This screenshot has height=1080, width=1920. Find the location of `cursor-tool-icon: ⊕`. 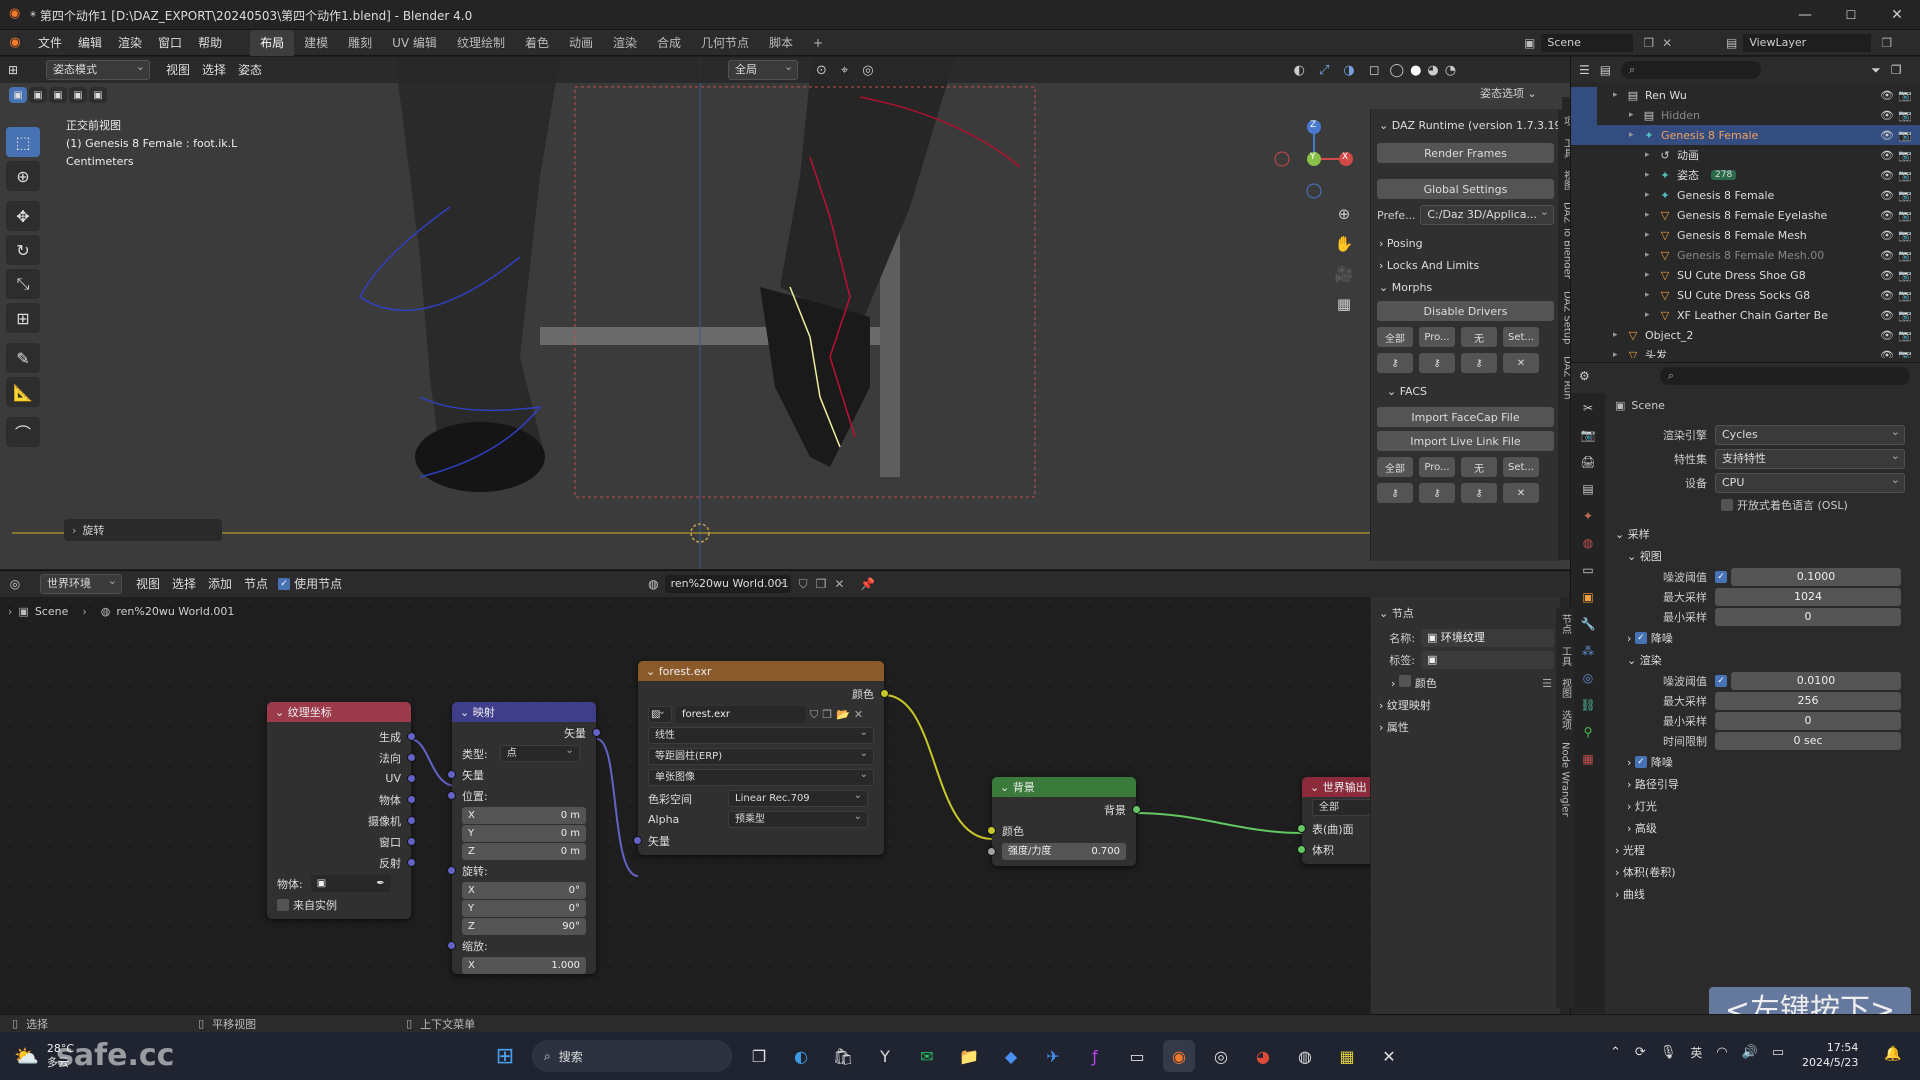

cursor-tool-icon: ⊕ is located at coordinates (23, 176).